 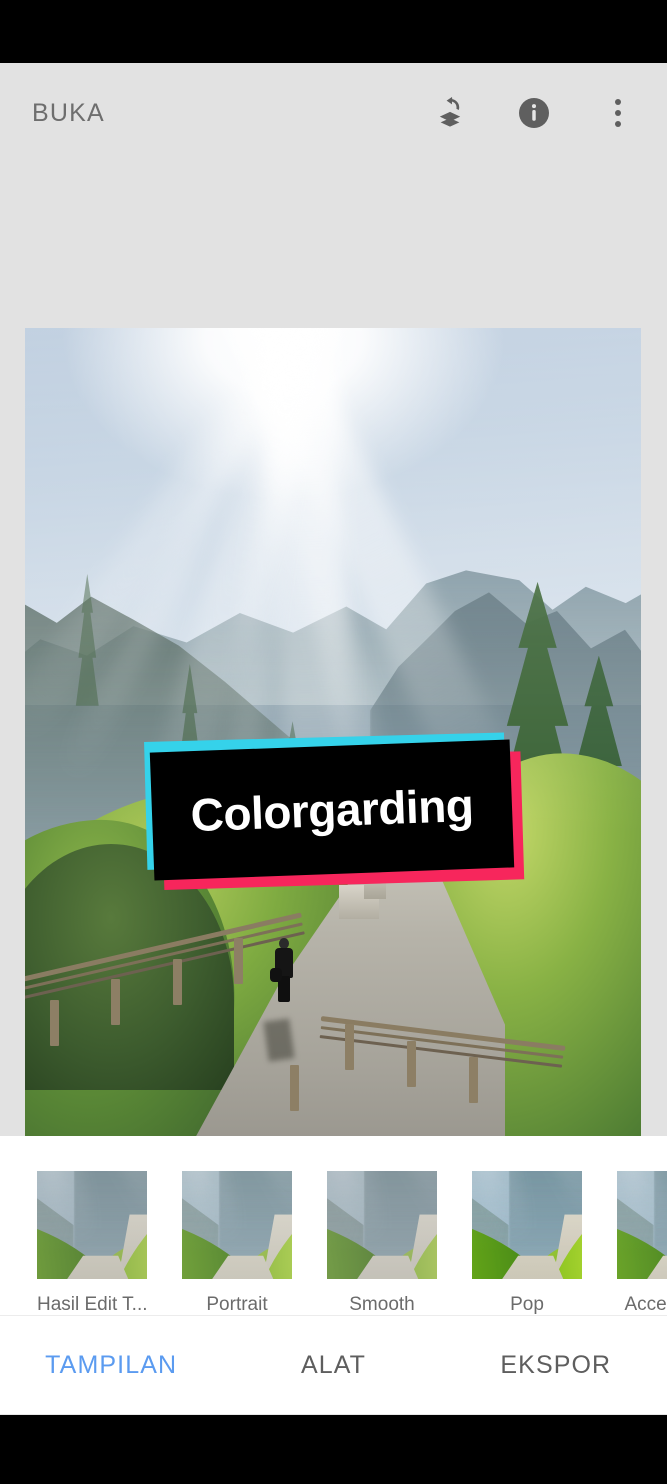 I want to click on overflow-dots, so click(x=618, y=113).